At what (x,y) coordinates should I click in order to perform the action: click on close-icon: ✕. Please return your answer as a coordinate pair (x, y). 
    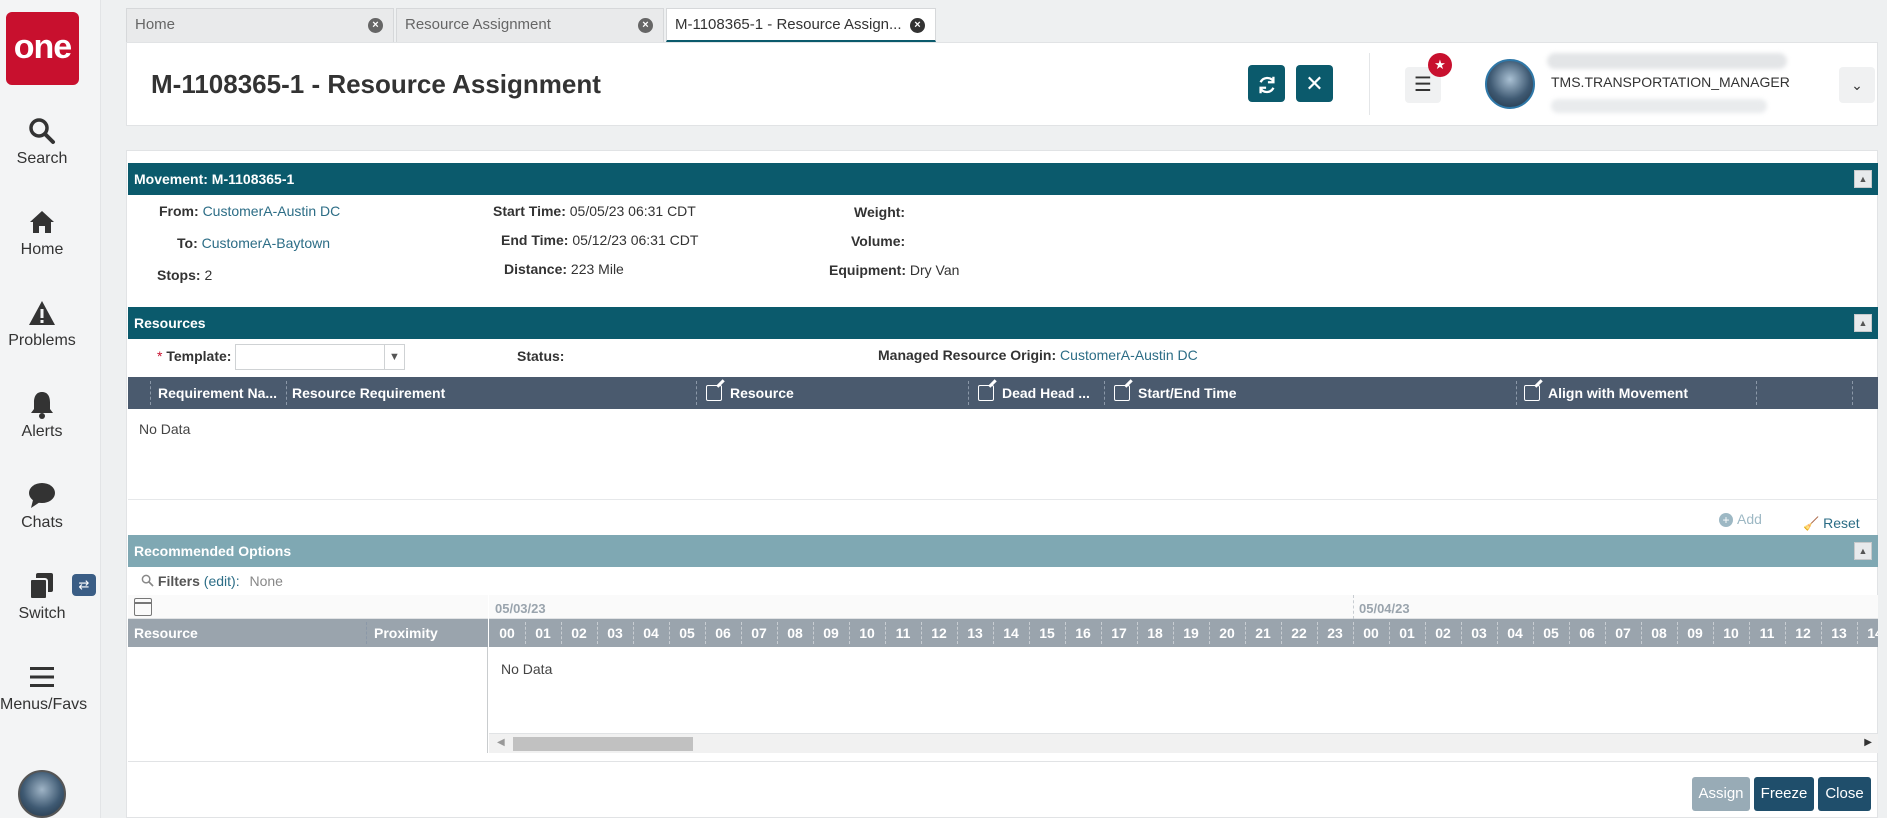
    Looking at the image, I should click on (1314, 83).